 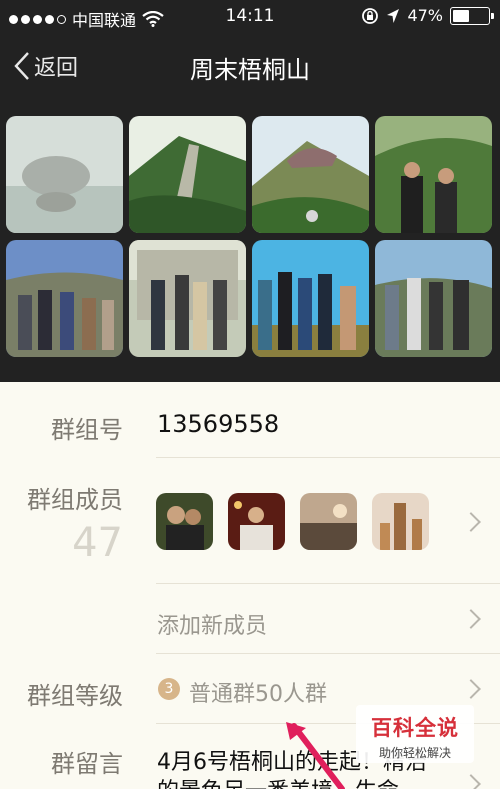 I want to click on add-member-label: 添加新成员, so click(x=212, y=626).